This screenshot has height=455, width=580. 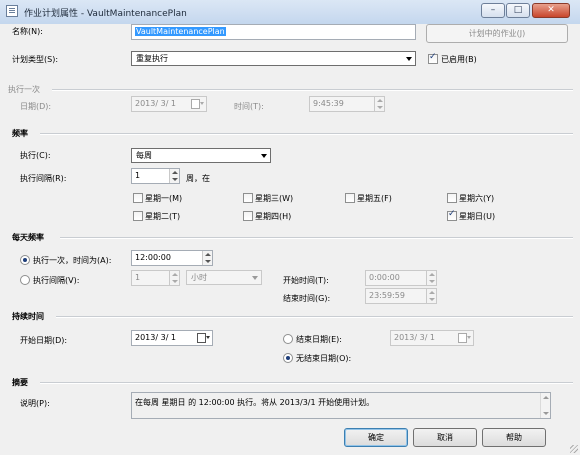 What do you see at coordinates (306, 280) in the screenshot?
I see `start-time-label: 开始时间(T):` at bounding box center [306, 280].